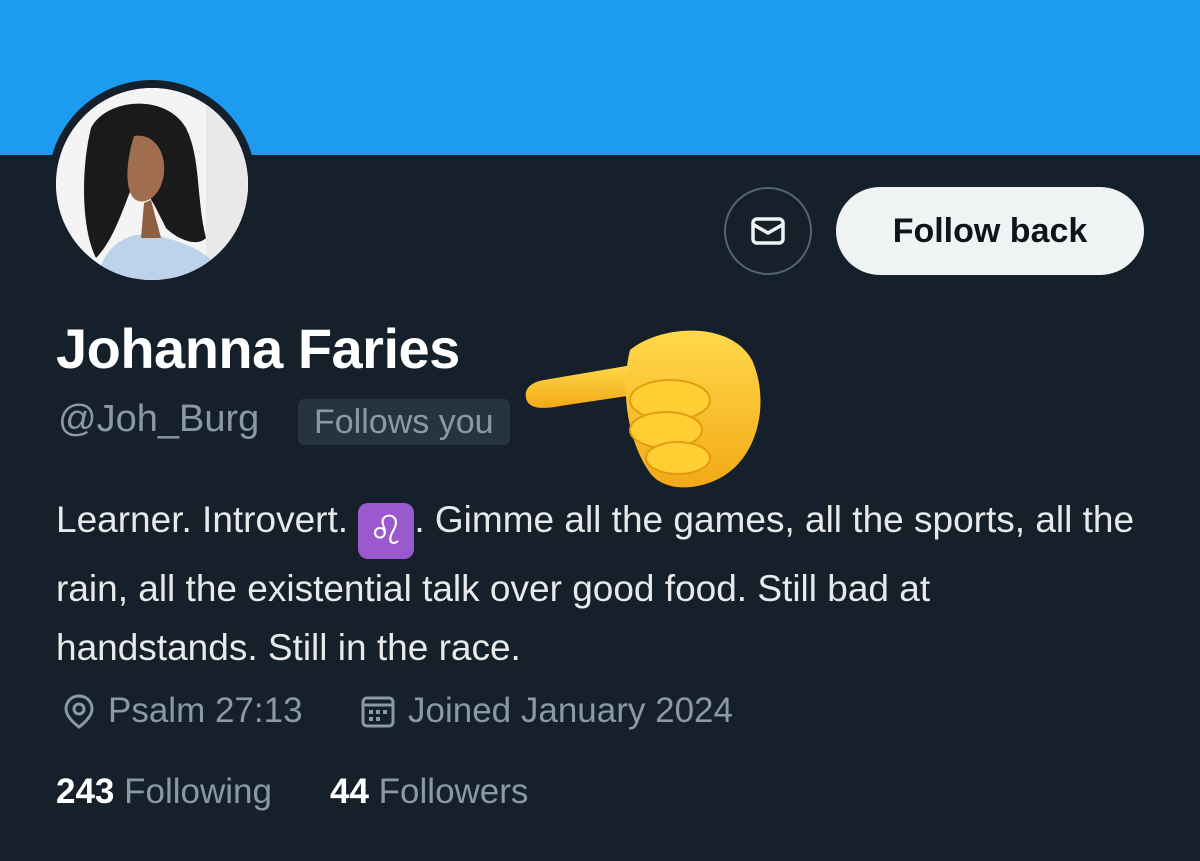 The width and height of the screenshot is (1200, 861). I want to click on avatar, so click(152, 184).